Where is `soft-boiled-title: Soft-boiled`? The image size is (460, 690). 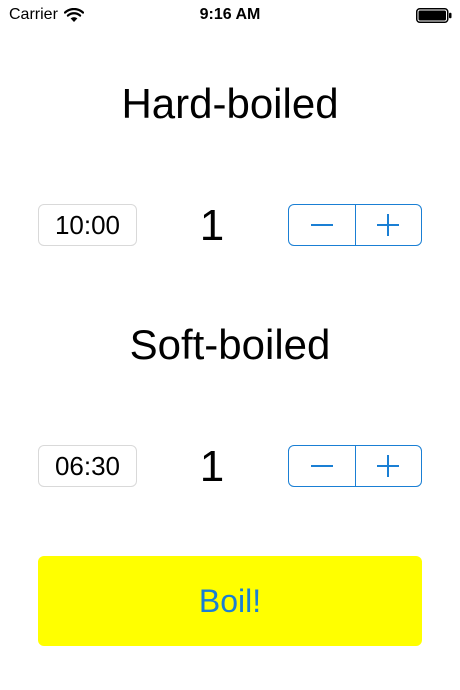
soft-boiled-title: Soft-boiled is located at coordinates (230, 344).